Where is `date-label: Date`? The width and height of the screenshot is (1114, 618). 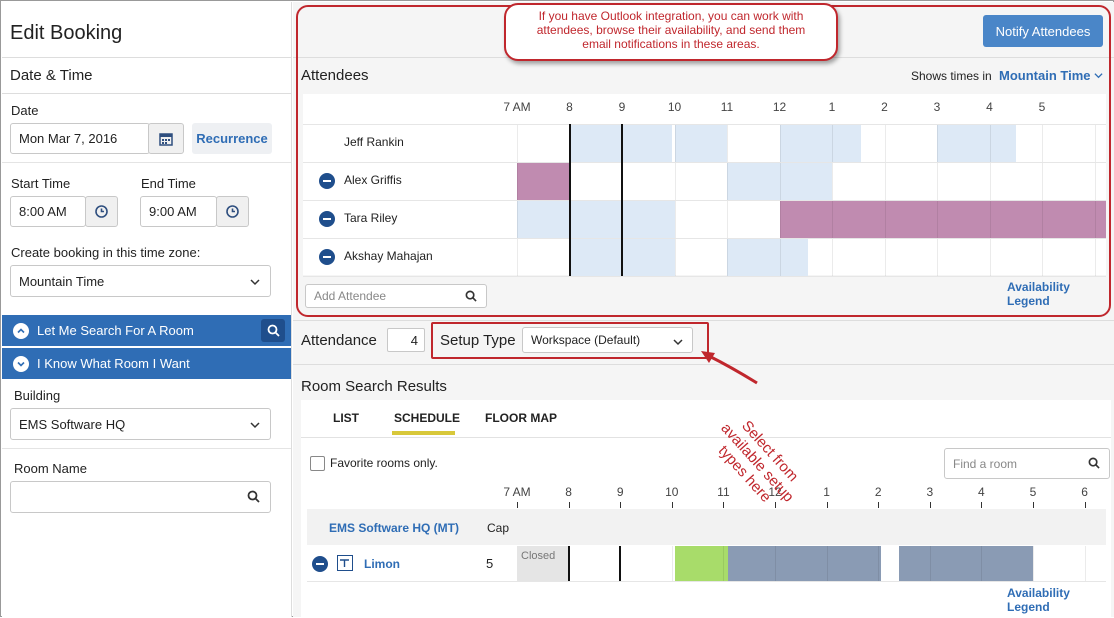
date-label: Date is located at coordinates (25, 110).